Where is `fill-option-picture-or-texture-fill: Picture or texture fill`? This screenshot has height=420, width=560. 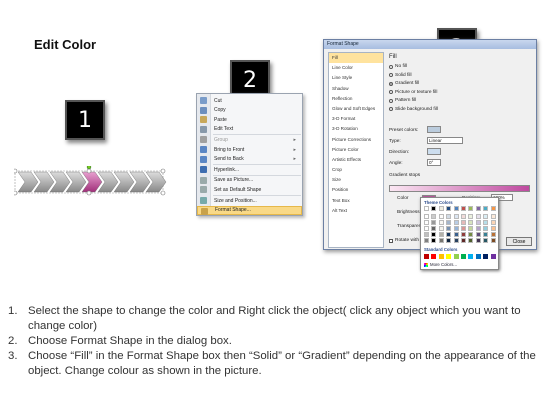 fill-option-picture-or-texture-fill: Picture or texture fill is located at coordinates (413, 92).